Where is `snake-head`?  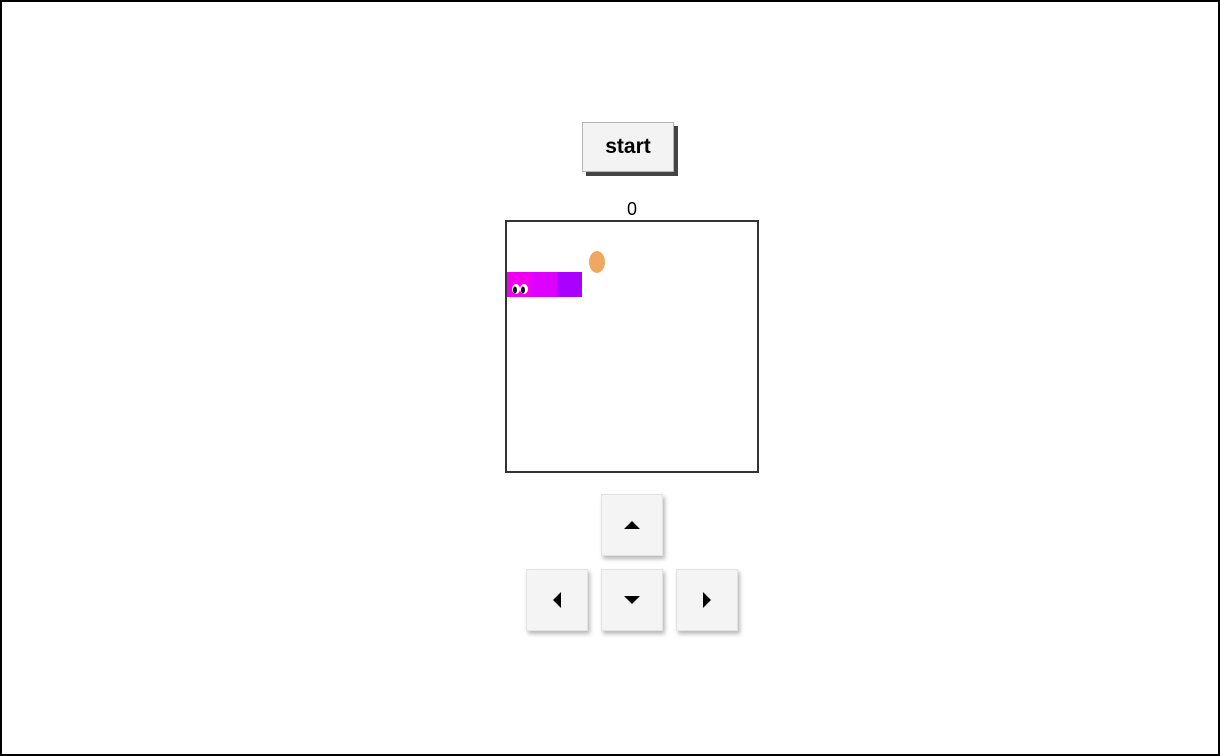
snake-head is located at coordinates (519, 284).